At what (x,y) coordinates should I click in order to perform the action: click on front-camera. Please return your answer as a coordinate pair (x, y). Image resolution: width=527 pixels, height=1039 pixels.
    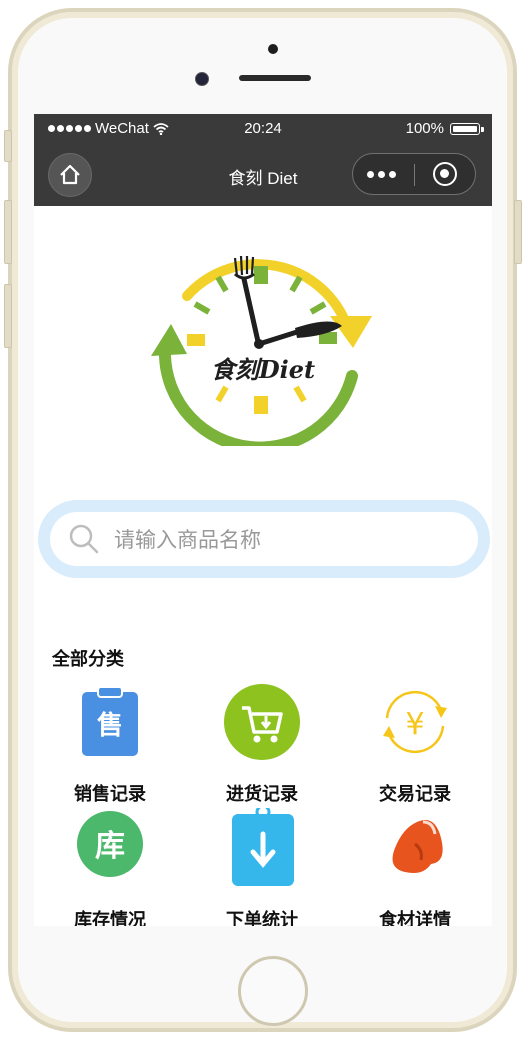
    Looking at the image, I should click on (202, 79).